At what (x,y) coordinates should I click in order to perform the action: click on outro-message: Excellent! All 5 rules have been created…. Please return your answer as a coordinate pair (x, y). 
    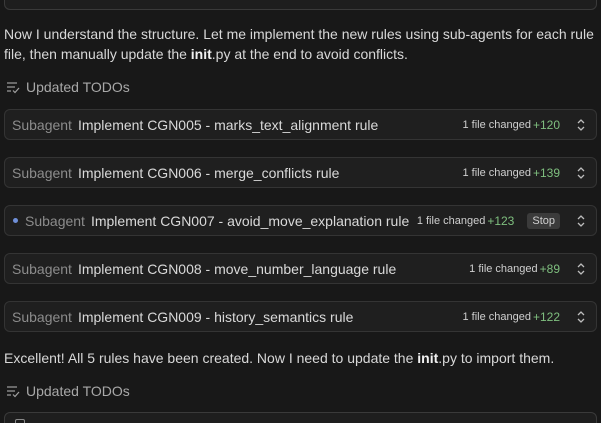
    Looking at the image, I should click on (299, 358).